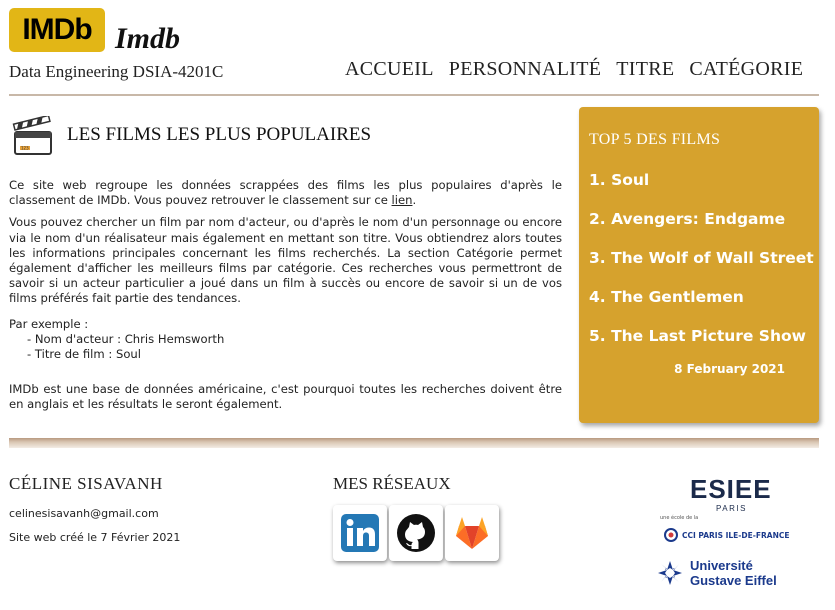  Describe the element at coordinates (86, 483) in the screenshot. I see `author-name: CÉLINE SISAVANH` at that location.